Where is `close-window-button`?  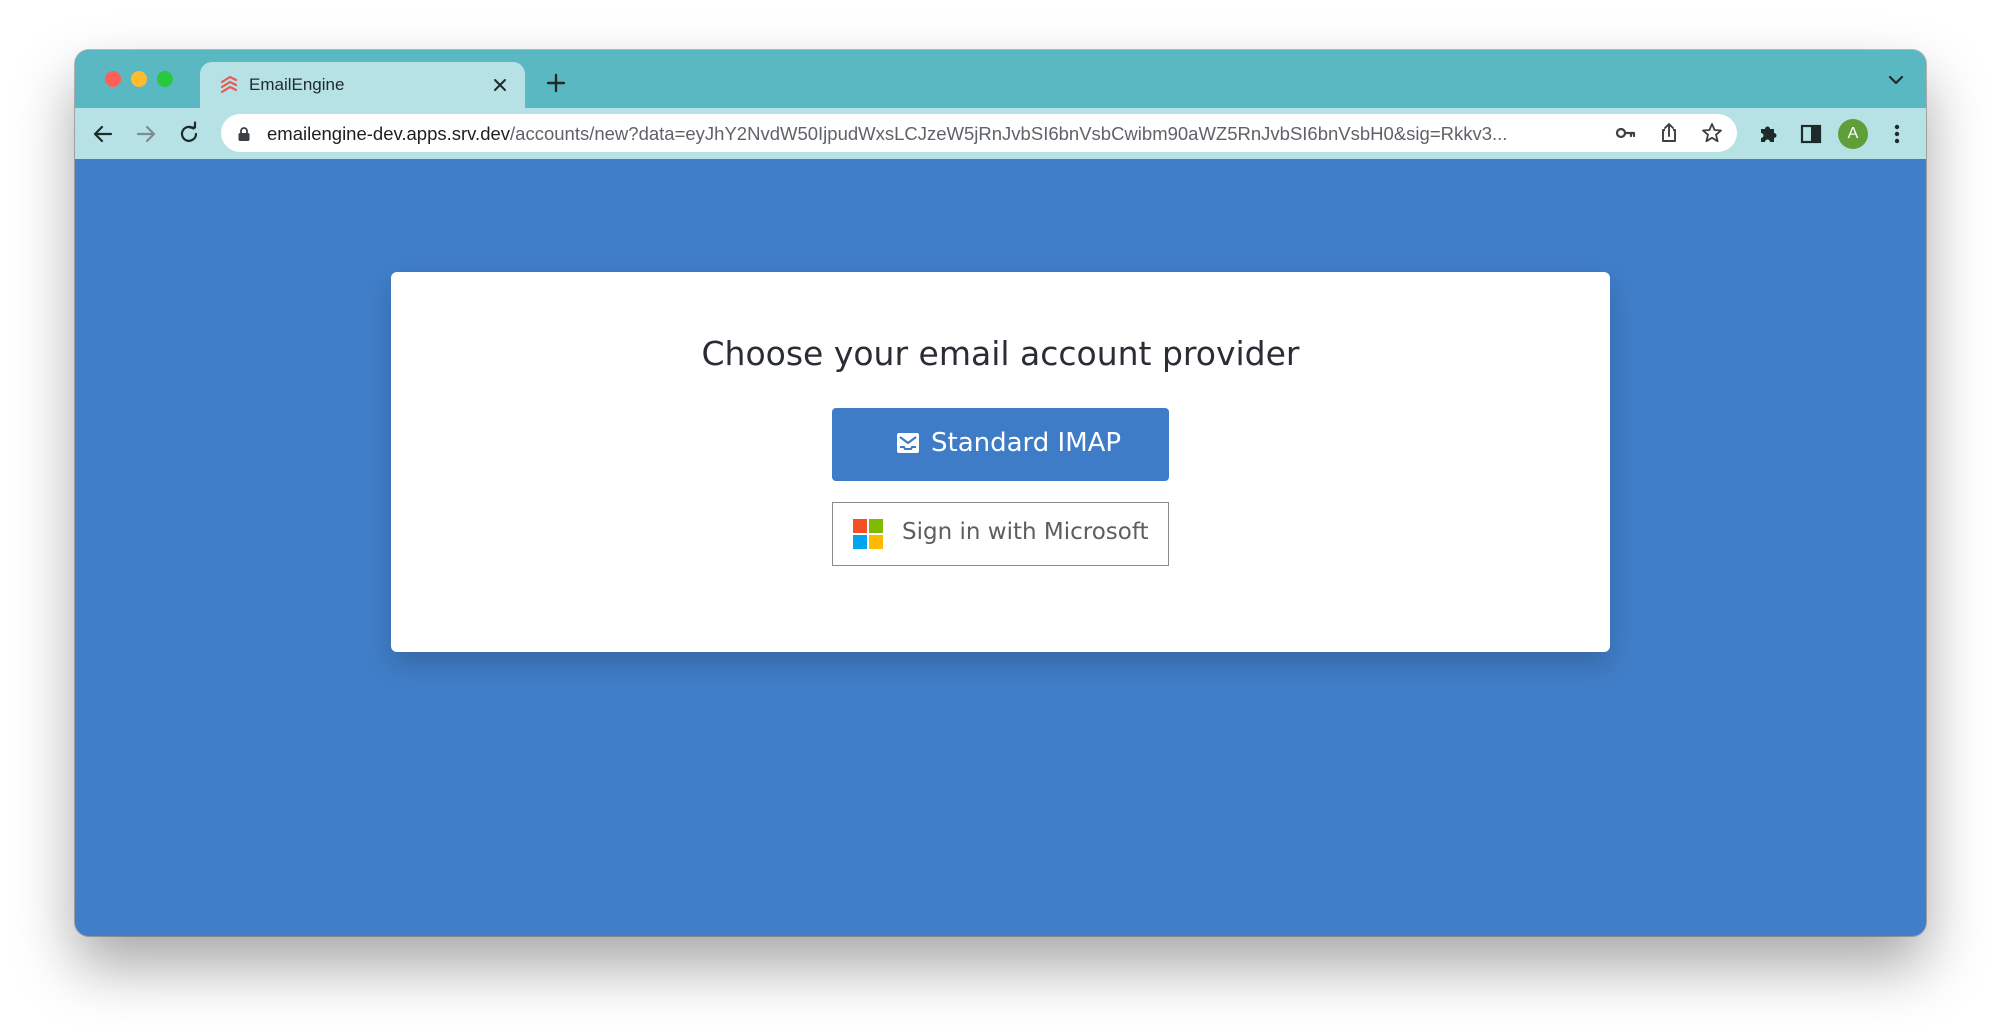
close-window-button is located at coordinates (113, 79).